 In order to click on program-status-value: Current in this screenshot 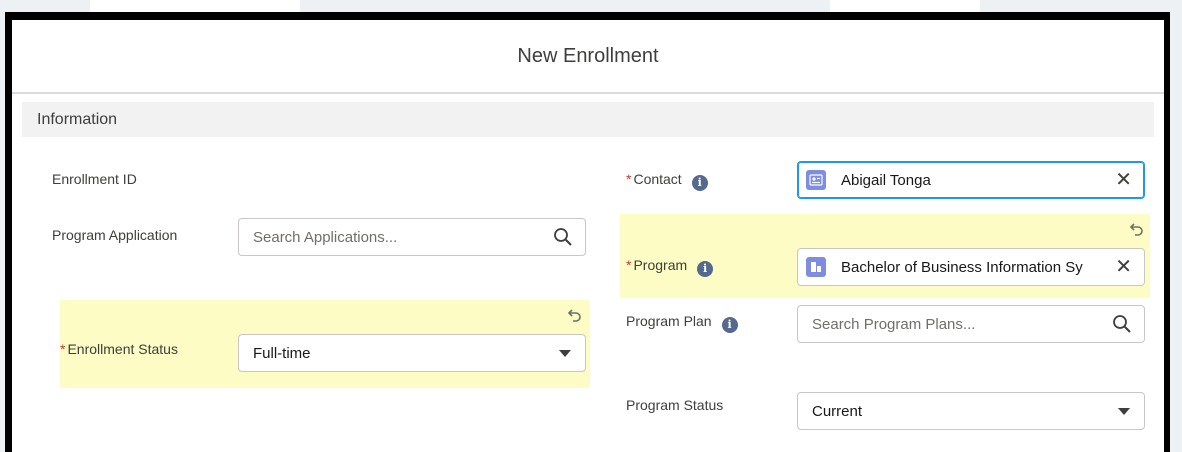, I will do `click(837, 411)`.